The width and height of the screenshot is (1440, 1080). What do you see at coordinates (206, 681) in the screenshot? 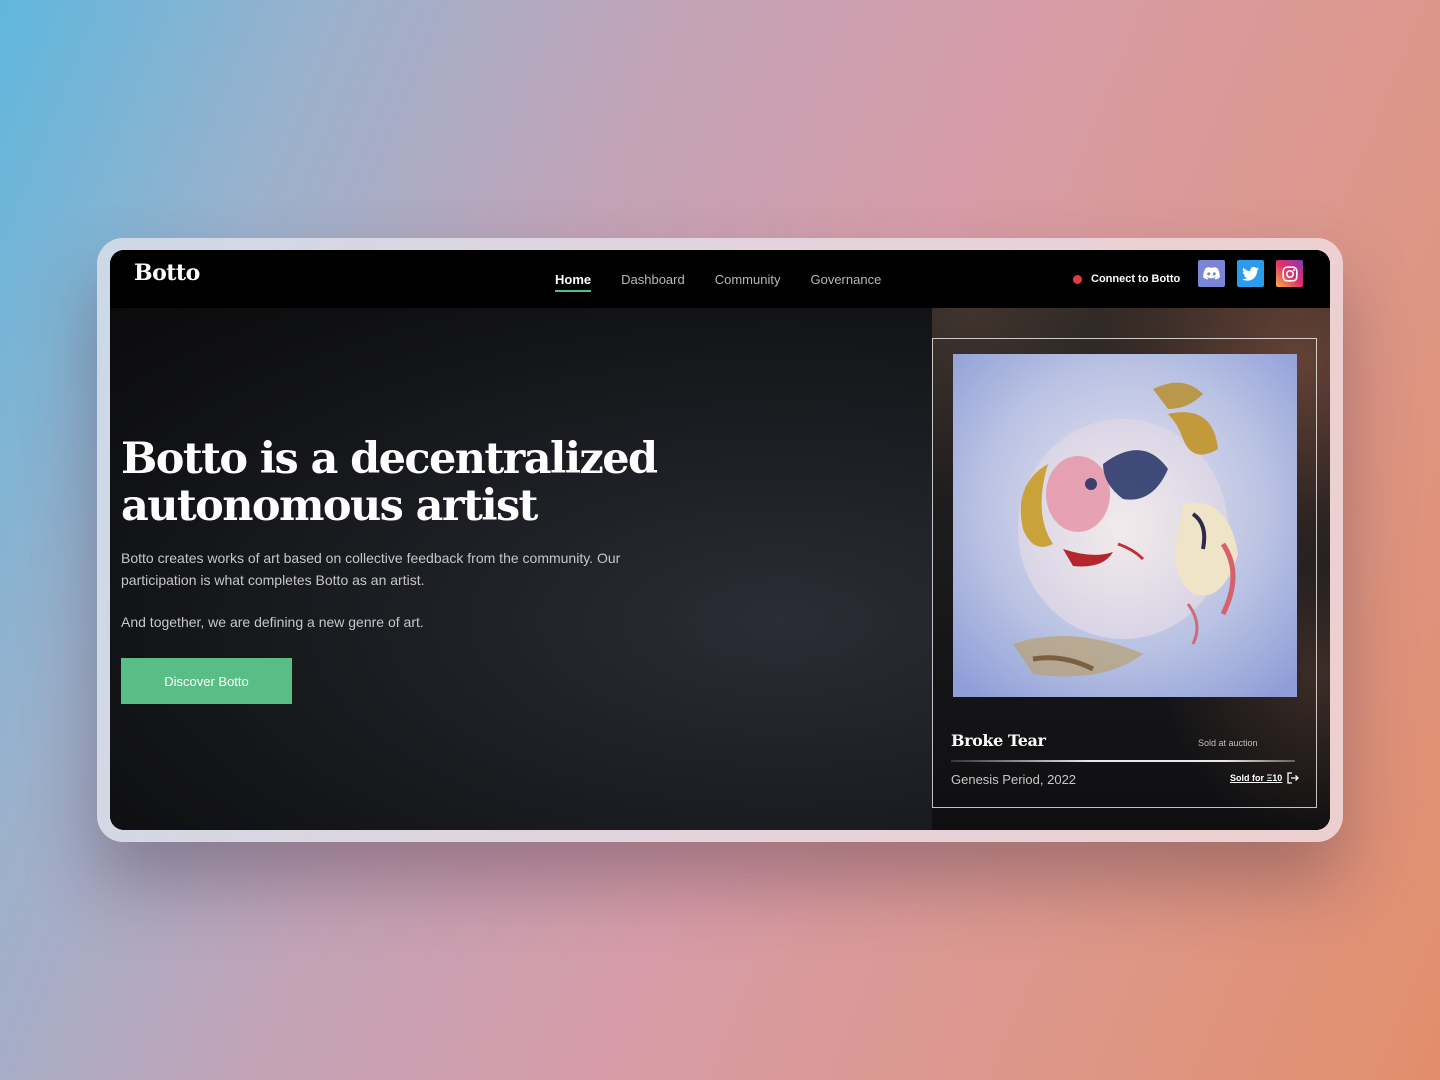
I see `discover-botto-button: Discover Botto` at bounding box center [206, 681].